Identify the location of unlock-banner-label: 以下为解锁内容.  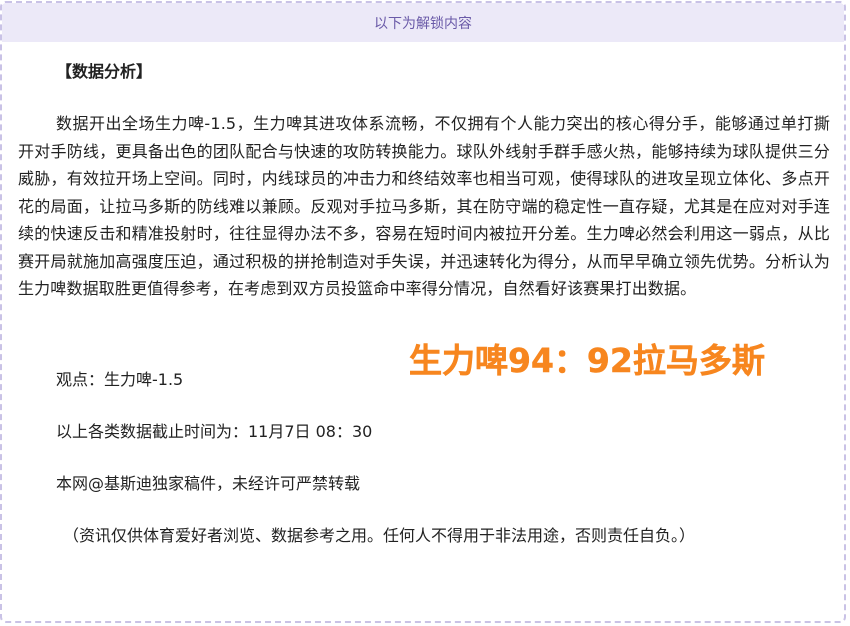
(423, 23).